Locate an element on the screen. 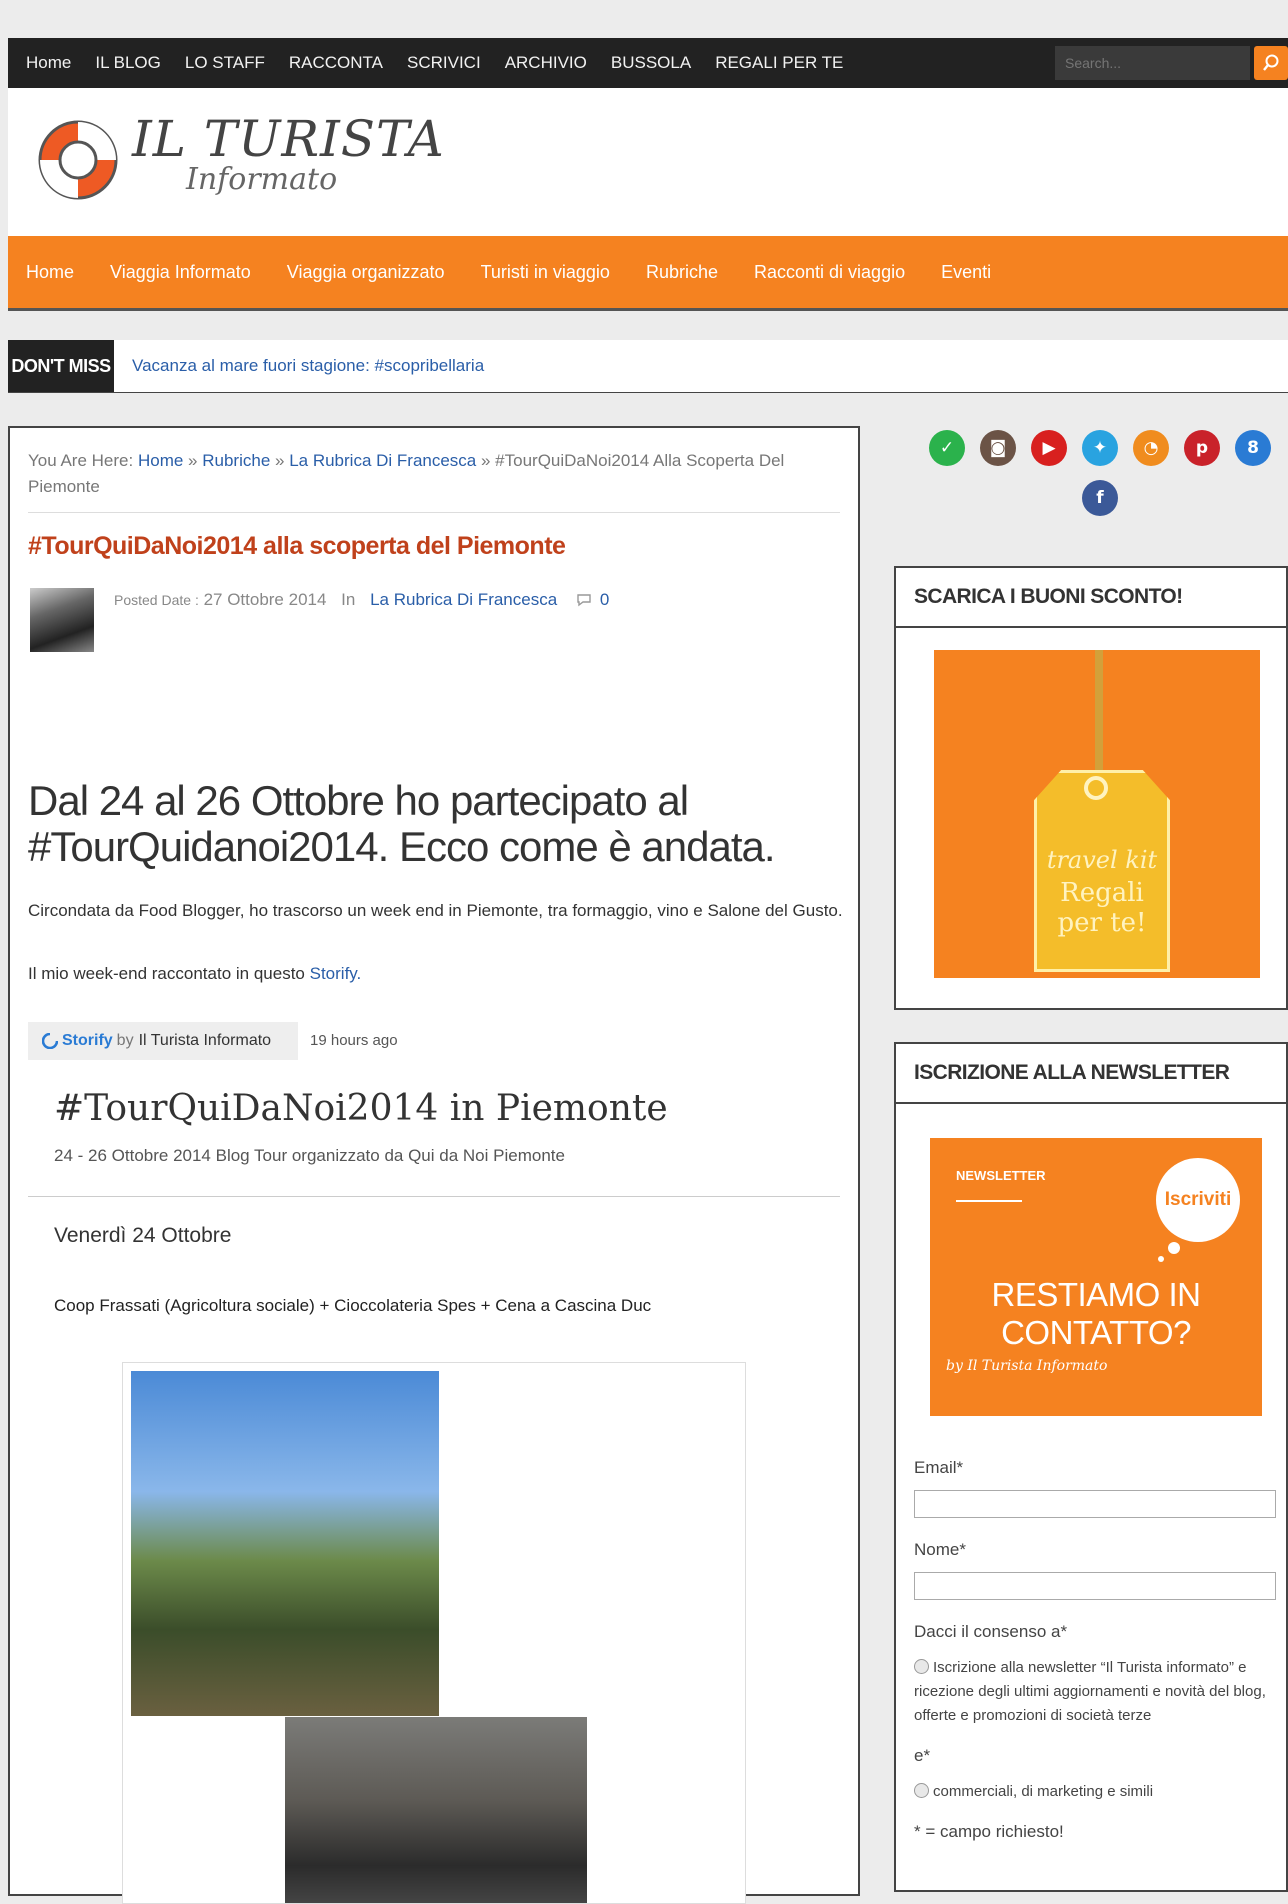 The height and width of the screenshot is (1904, 1288). email-label: Email* is located at coordinates (939, 1467).